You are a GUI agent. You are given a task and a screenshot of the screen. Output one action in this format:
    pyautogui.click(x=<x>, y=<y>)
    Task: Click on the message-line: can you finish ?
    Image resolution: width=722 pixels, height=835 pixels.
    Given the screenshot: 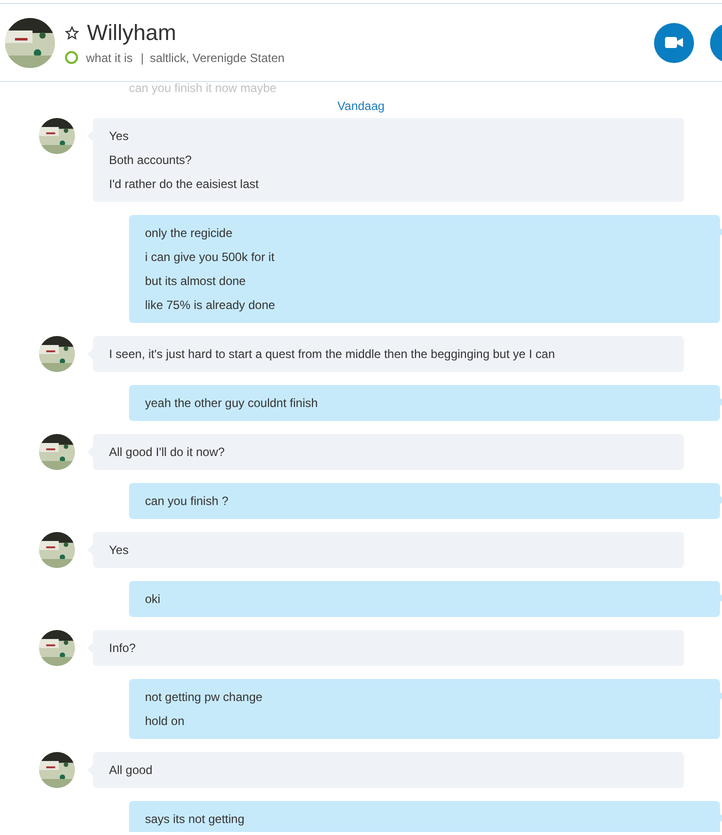 What is the action you would take?
    pyautogui.click(x=187, y=501)
    